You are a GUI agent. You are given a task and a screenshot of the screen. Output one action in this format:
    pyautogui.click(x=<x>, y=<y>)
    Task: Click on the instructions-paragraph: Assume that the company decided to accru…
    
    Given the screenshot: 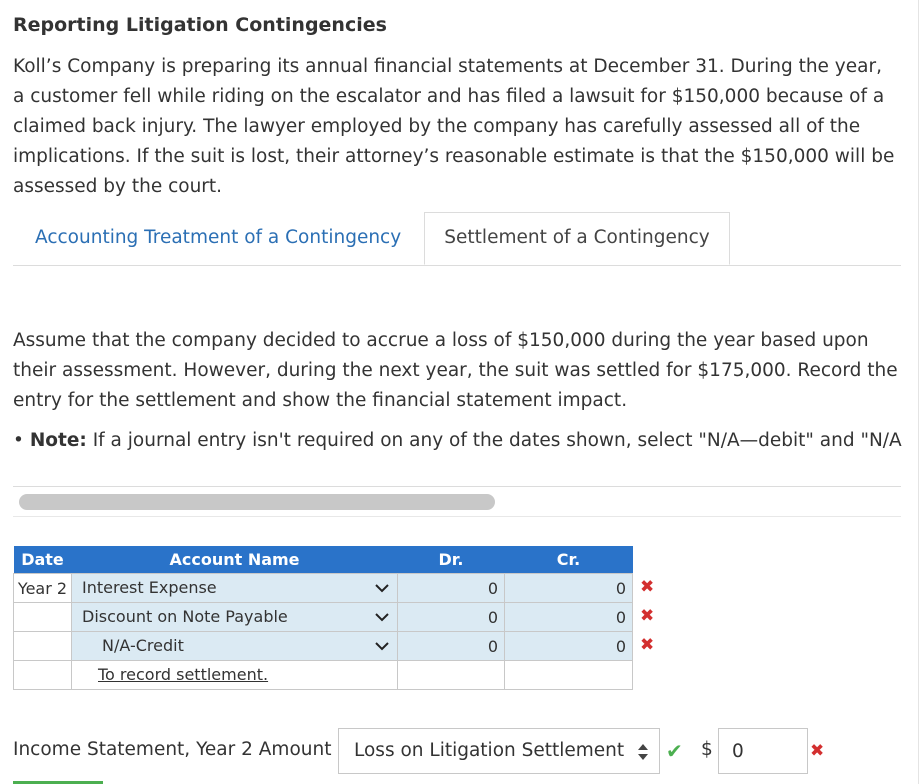 What is the action you would take?
    pyautogui.click(x=455, y=370)
    